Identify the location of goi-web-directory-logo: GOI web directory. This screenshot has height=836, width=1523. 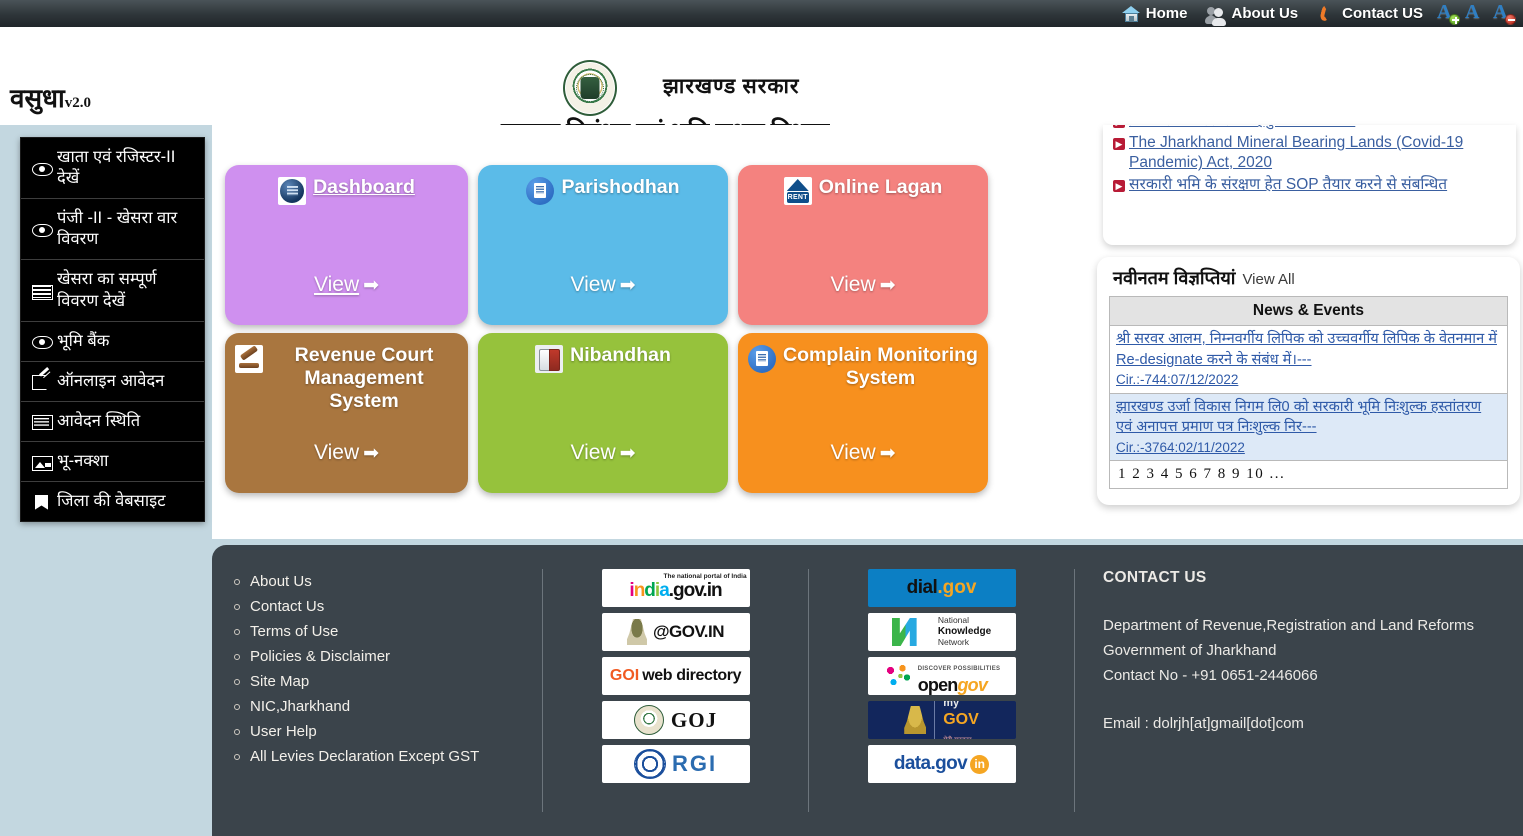
(675, 676).